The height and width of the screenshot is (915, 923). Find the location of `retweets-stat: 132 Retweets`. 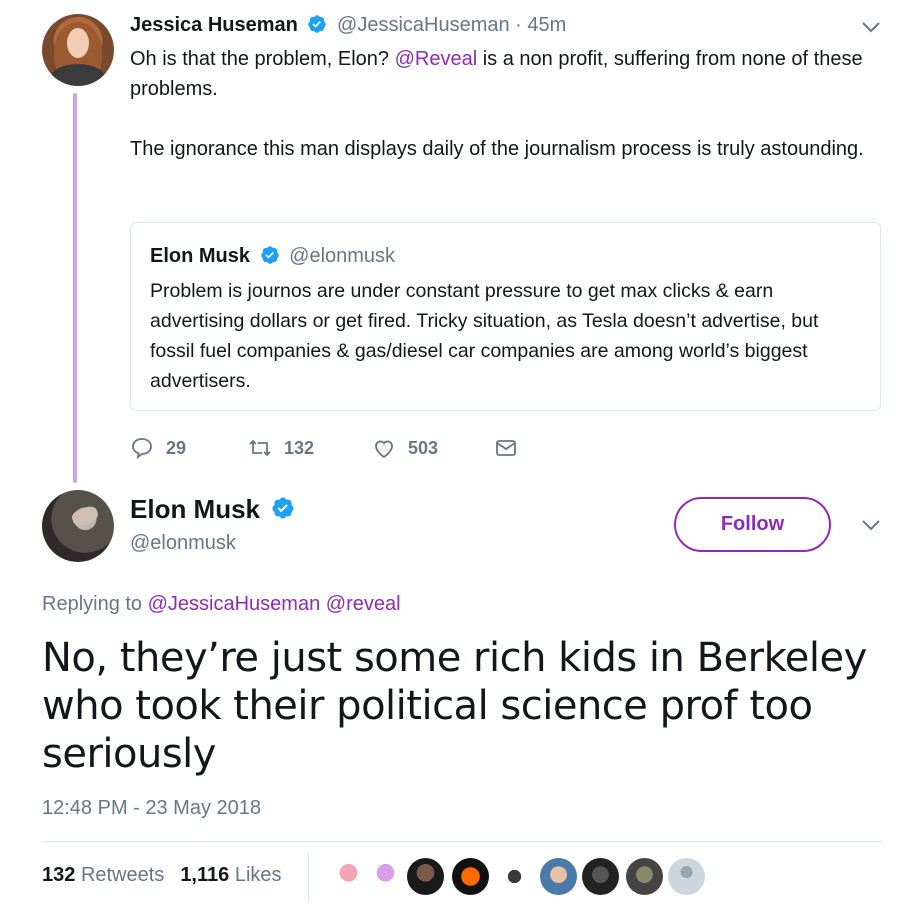

retweets-stat: 132 Retweets is located at coordinates (103, 875).